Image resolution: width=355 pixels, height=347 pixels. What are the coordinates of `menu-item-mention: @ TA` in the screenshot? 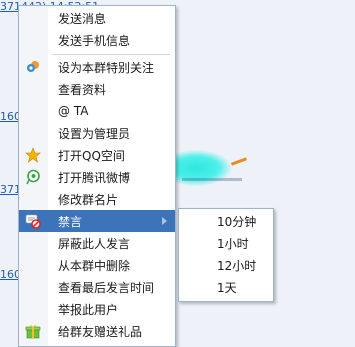 It's located at (97, 111).